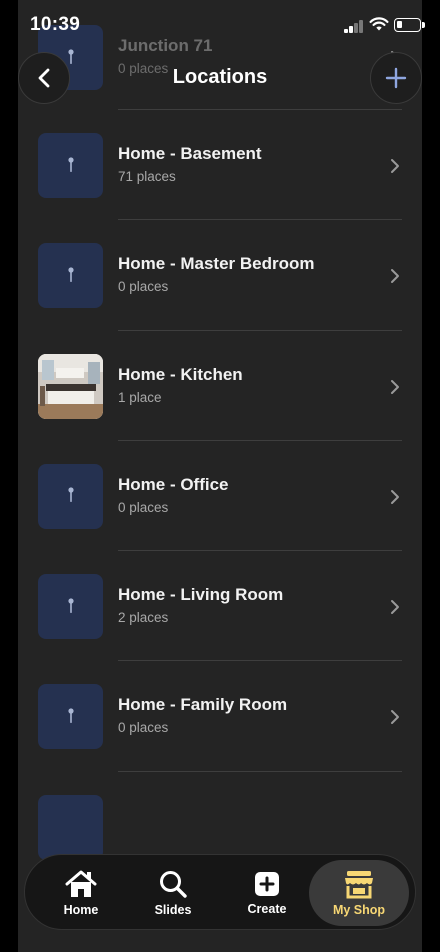  What do you see at coordinates (220, 275) in the screenshot?
I see `location-row-master-bedroom: Home - Master Bedroom 0 places` at bounding box center [220, 275].